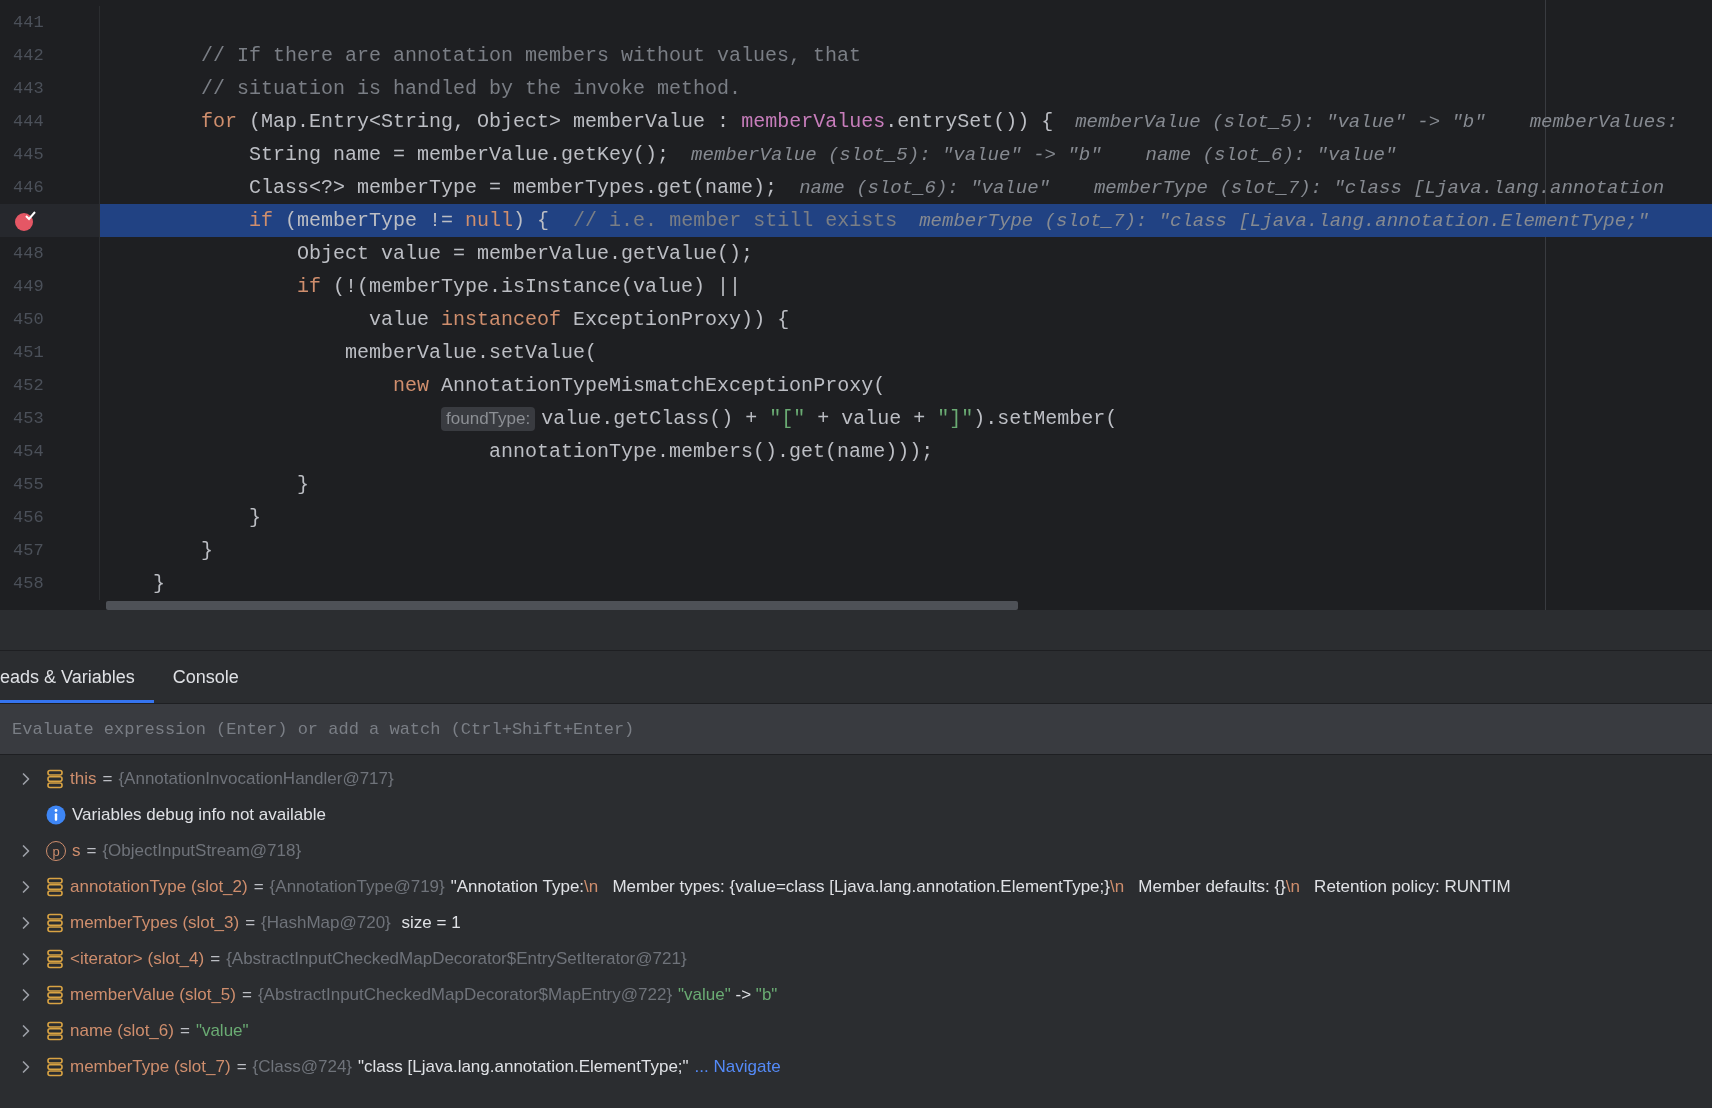 This screenshot has height=1108, width=1712. I want to click on object-reference: {AnnotationInvocationHandler@717}, so click(256, 779).